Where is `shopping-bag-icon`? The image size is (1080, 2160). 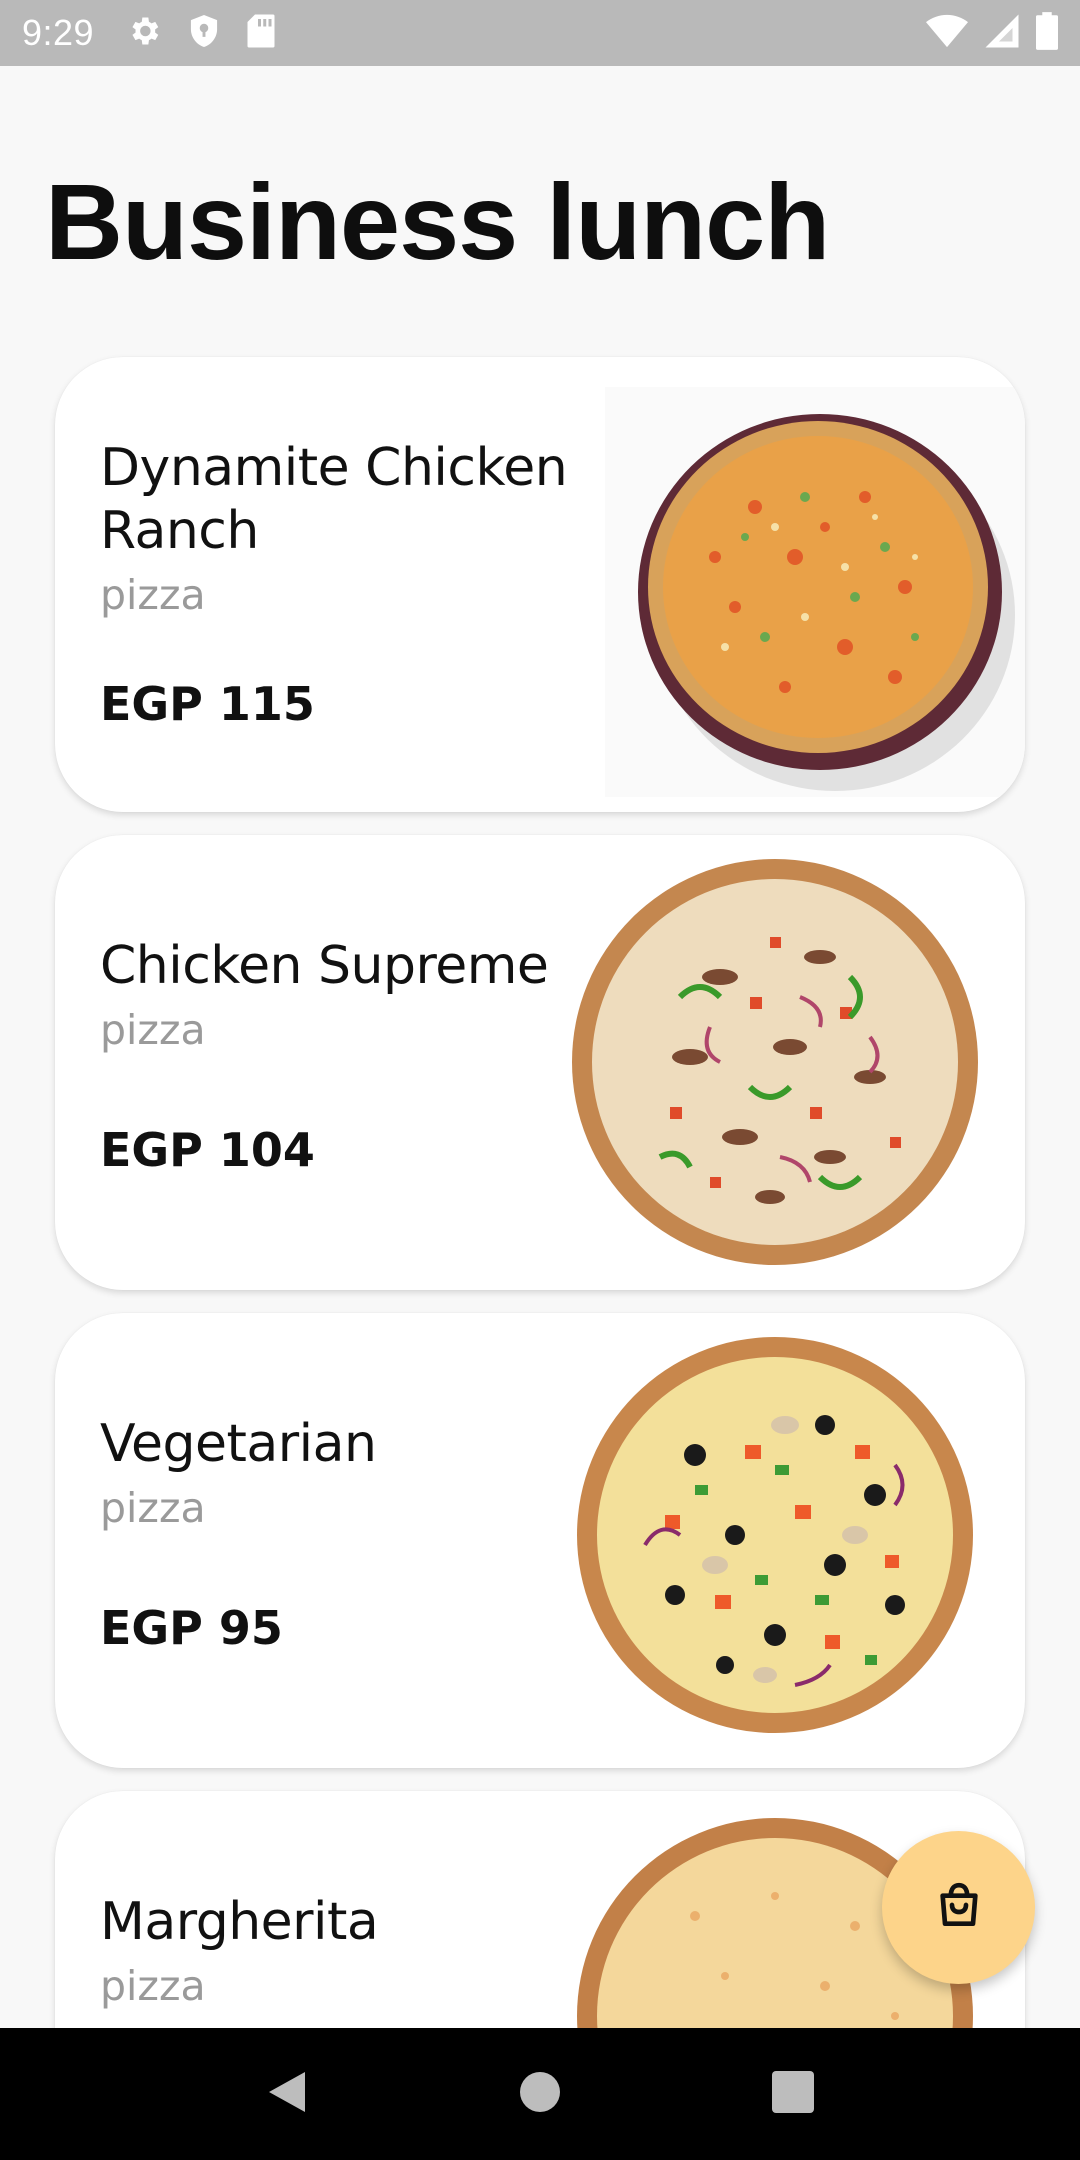
shopping-bag-icon is located at coordinates (959, 1907).